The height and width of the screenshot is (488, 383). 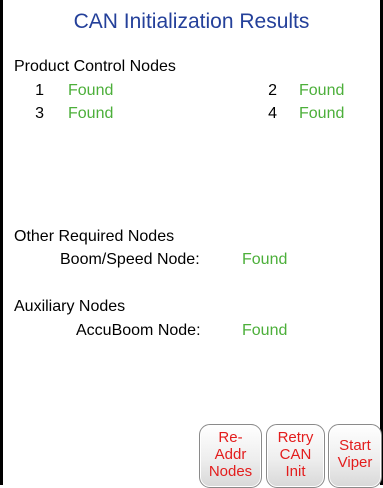 What do you see at coordinates (272, 90) in the screenshot?
I see `node-2-number: 2` at bounding box center [272, 90].